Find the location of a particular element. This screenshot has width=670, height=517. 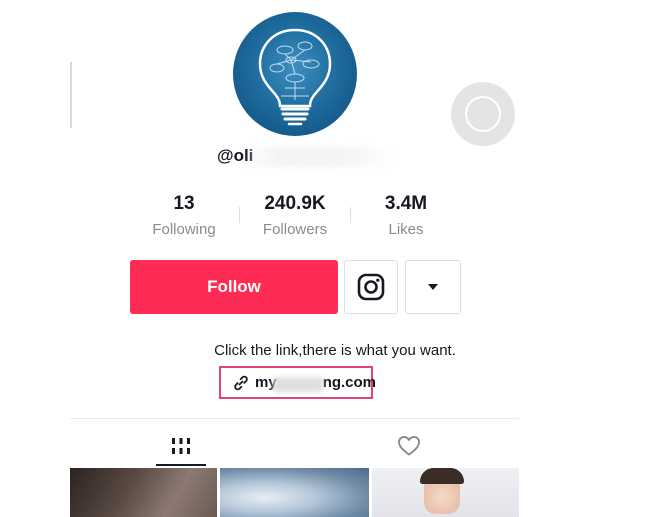

follow-button: Follow is located at coordinates (234, 287).